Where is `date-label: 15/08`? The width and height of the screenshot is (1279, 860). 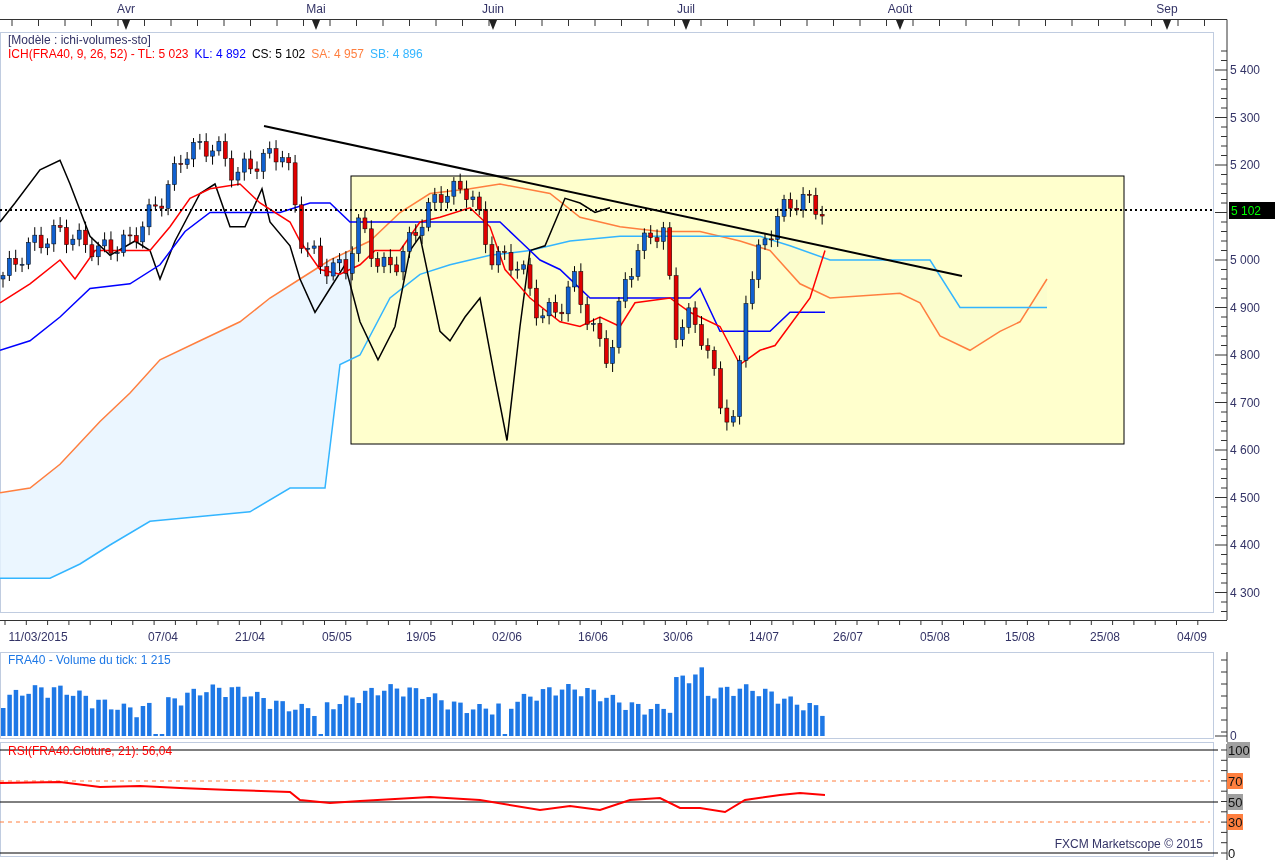
date-label: 15/08 is located at coordinates (1020, 637).